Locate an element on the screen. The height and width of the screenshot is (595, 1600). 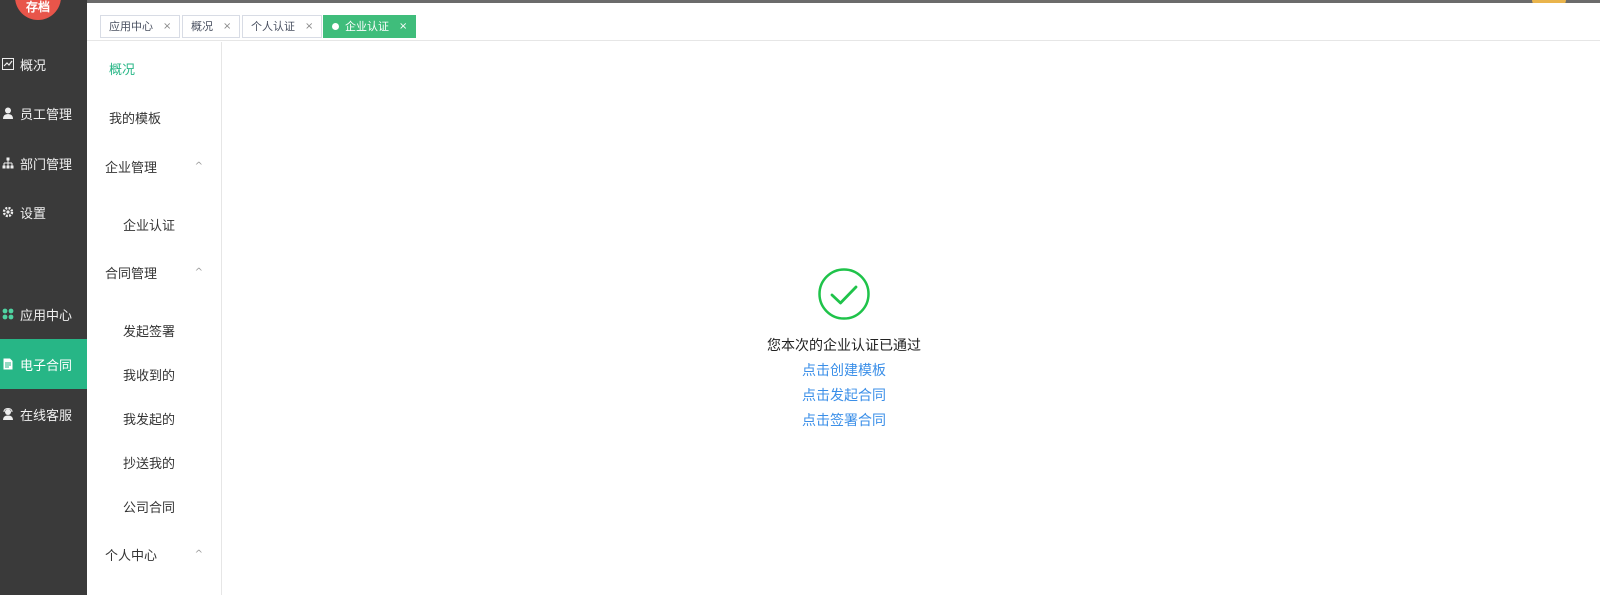
subnav-item-label: 我发起的 is located at coordinates (149, 420).